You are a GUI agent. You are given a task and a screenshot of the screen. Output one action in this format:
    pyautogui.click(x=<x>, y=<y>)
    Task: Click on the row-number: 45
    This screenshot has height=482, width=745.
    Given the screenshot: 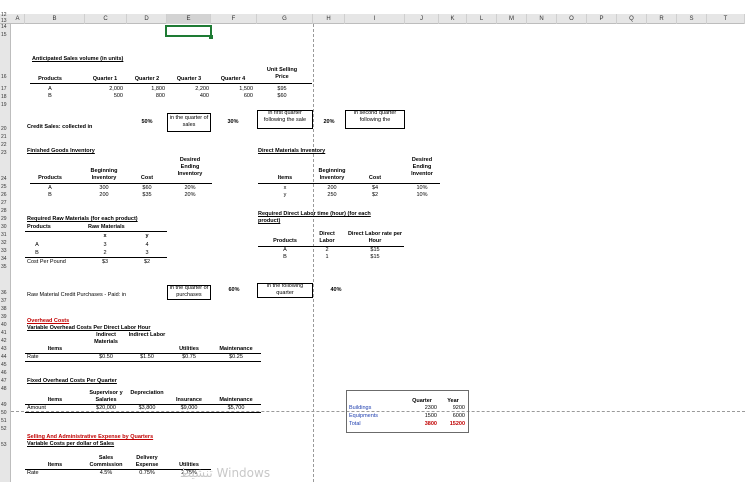 What is the action you would take?
    pyautogui.click(x=5, y=365)
    